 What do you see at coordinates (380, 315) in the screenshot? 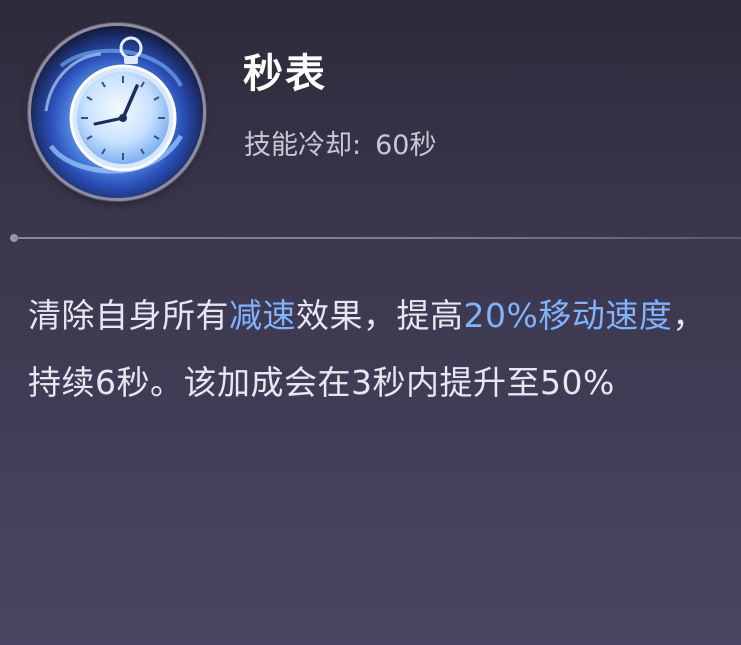
I see `description-text: 效果，提高` at bounding box center [380, 315].